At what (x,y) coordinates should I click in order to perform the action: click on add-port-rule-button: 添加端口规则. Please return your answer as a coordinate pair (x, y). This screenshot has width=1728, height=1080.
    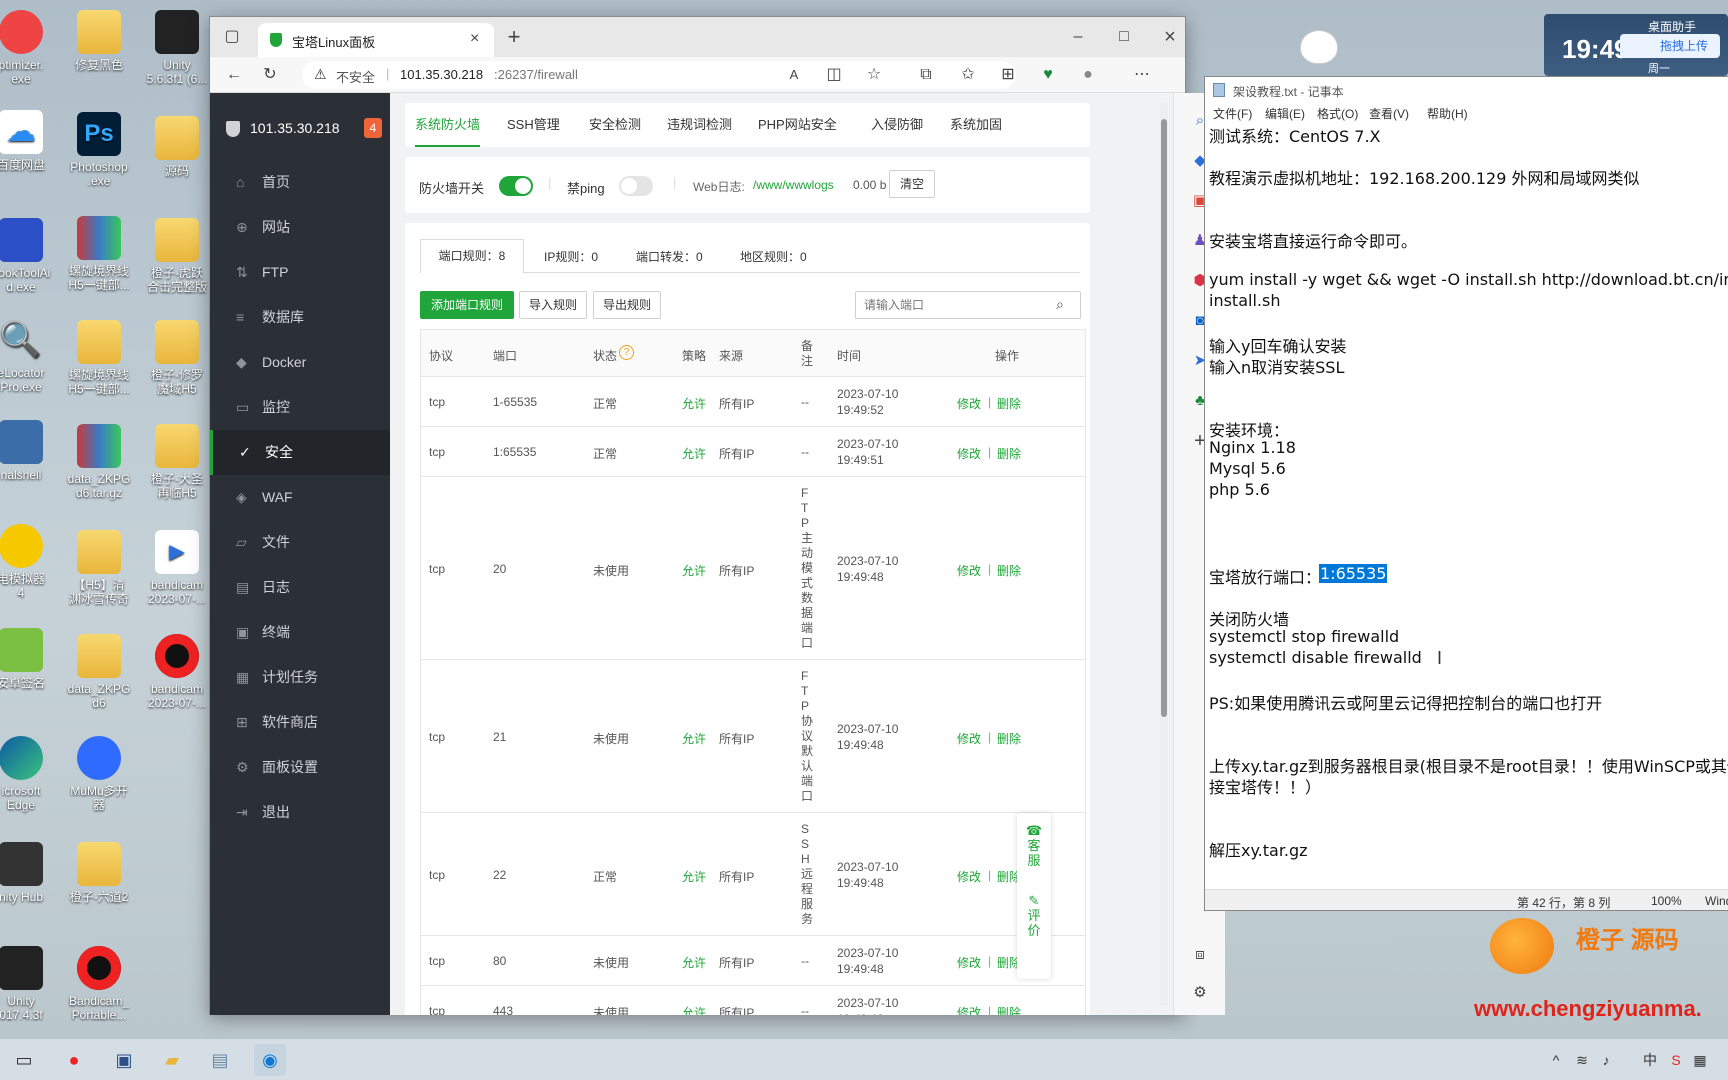
    Looking at the image, I should click on (467, 305).